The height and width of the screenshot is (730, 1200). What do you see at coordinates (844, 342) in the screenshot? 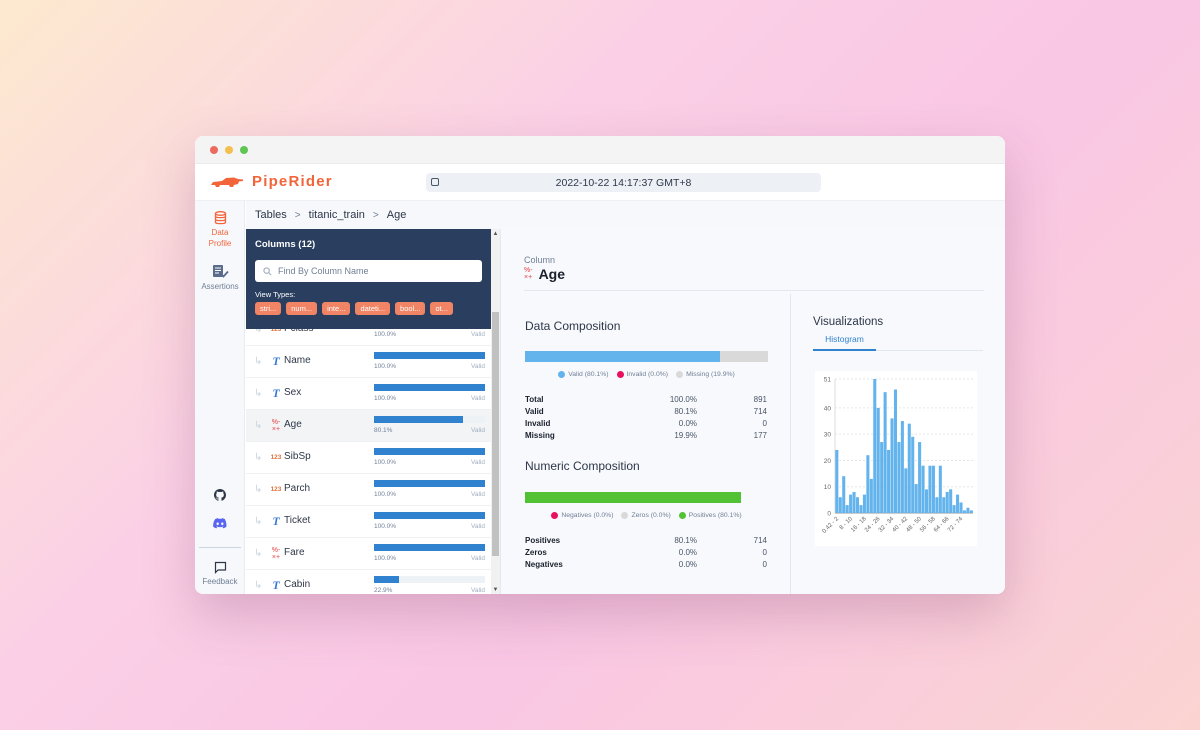
I see `tab-histogram: Histogram` at bounding box center [844, 342].